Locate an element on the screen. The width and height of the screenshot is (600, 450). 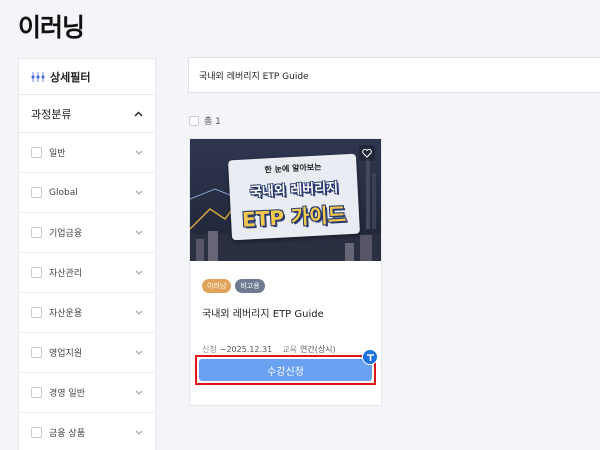
course-thumbnail: 한 눈에 알아보는 국내외 레버리지 ETP 가이드 is located at coordinates (285, 200).